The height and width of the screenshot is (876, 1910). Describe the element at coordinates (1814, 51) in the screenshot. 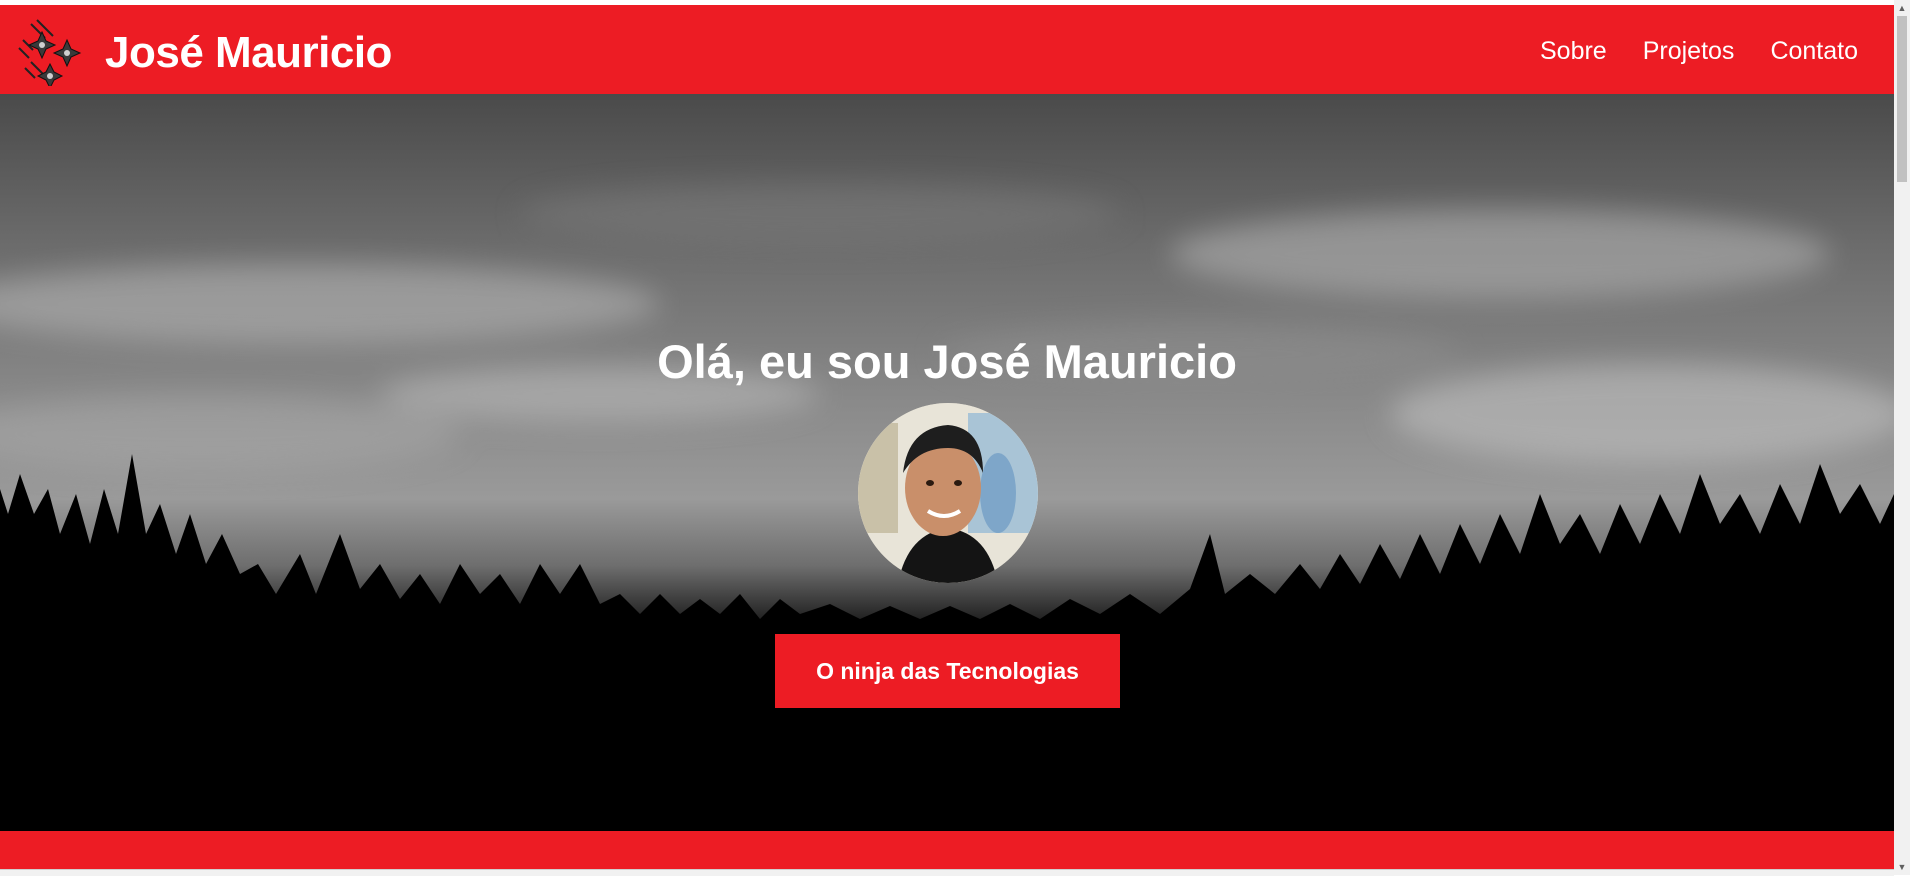

I see `nav-link-contato: Contato` at that location.